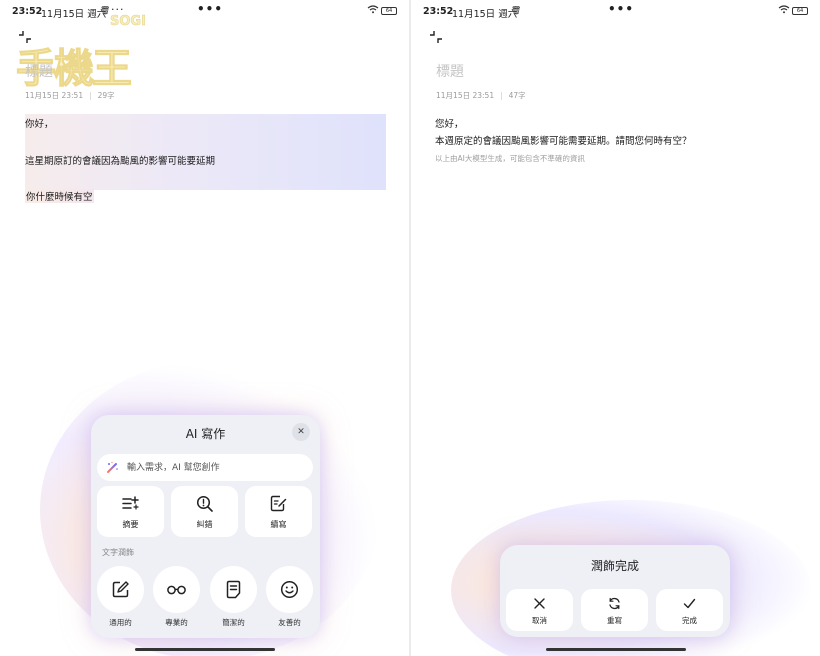 Image resolution: width=820 pixels, height=656 pixels. I want to click on rewrite-button: 重寫, so click(614, 610).